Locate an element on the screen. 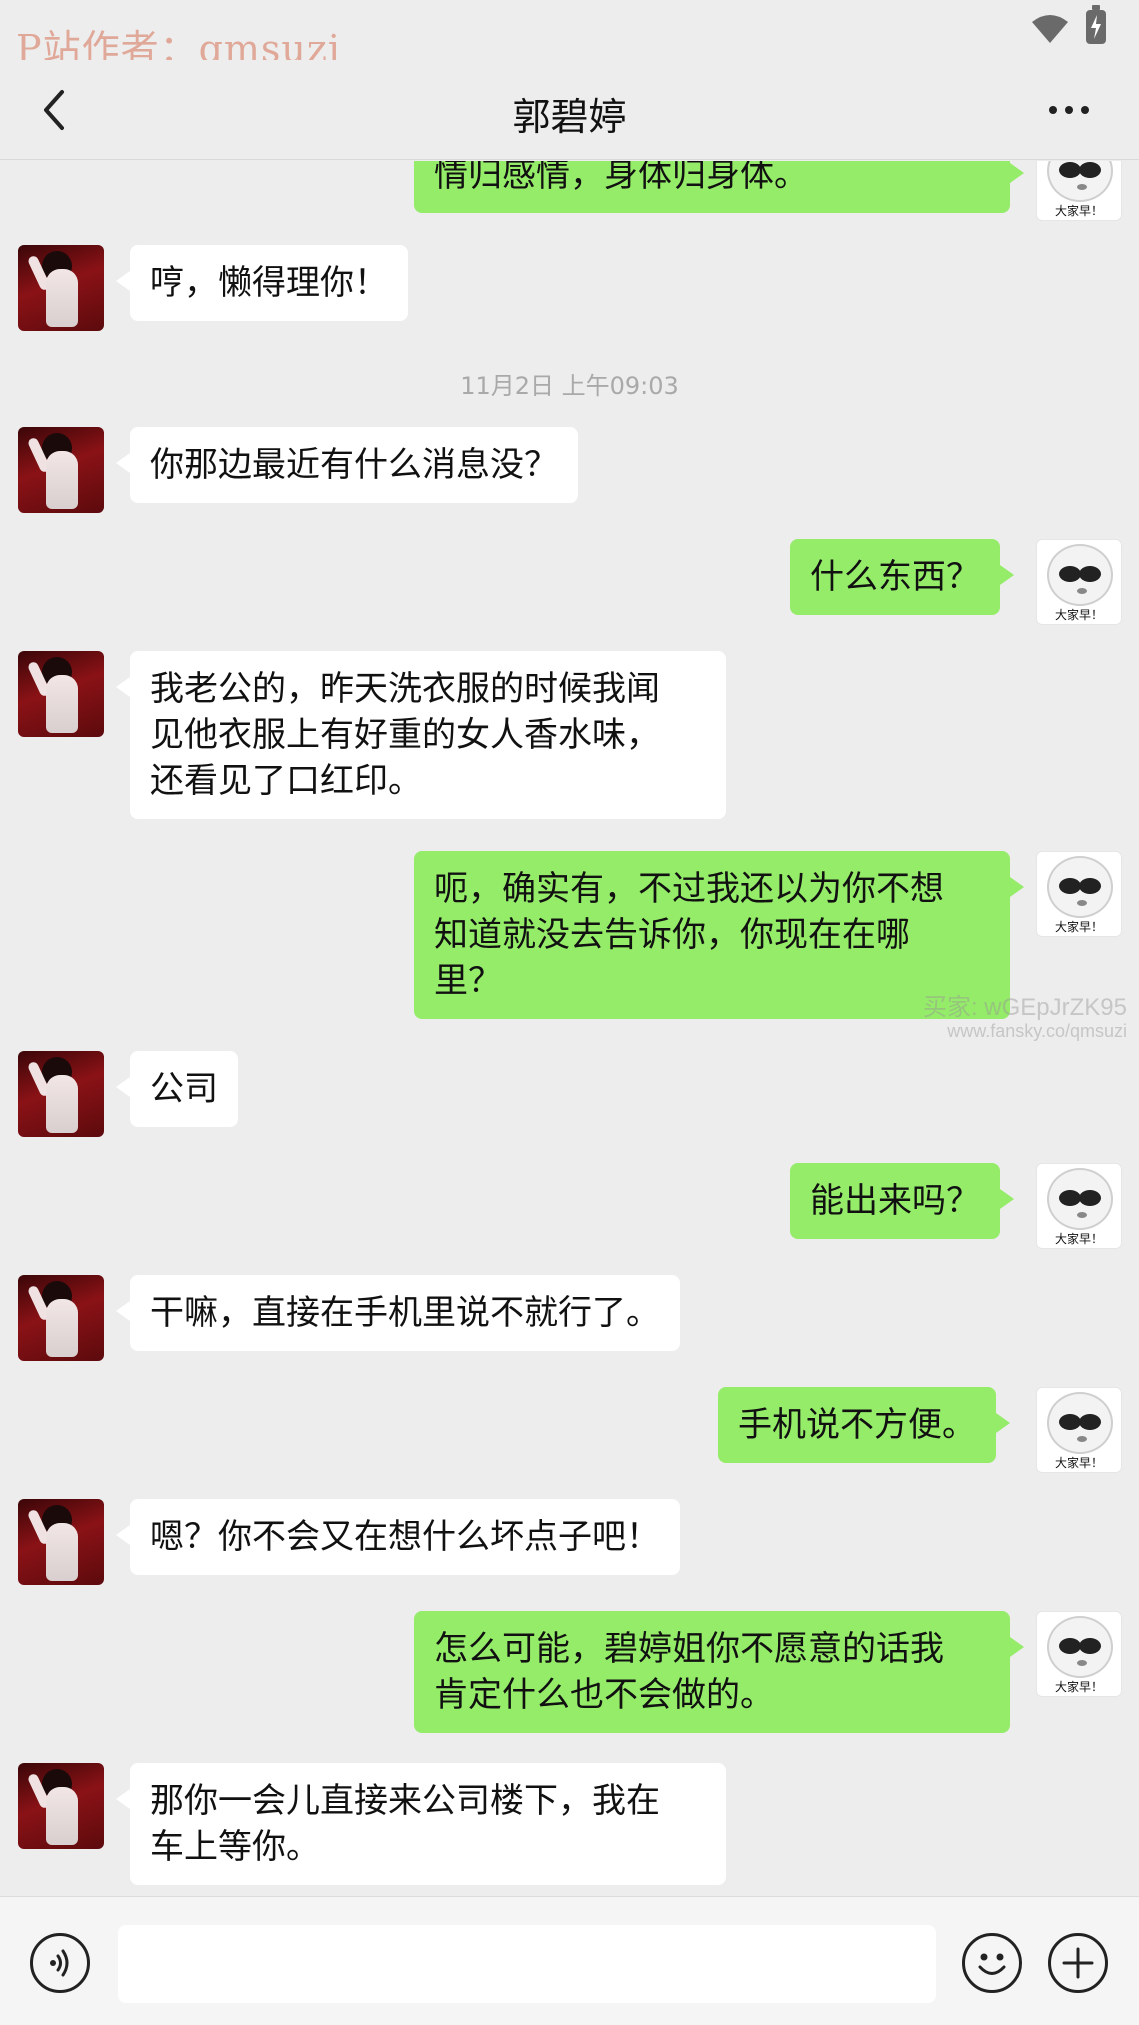 Image resolution: width=1139 pixels, height=2025 pixels. message-bubble-outgoing: 怎么可能，碧婷姐你不愿意的话我 肯定什么也不会做的。 is located at coordinates (719, 1672).